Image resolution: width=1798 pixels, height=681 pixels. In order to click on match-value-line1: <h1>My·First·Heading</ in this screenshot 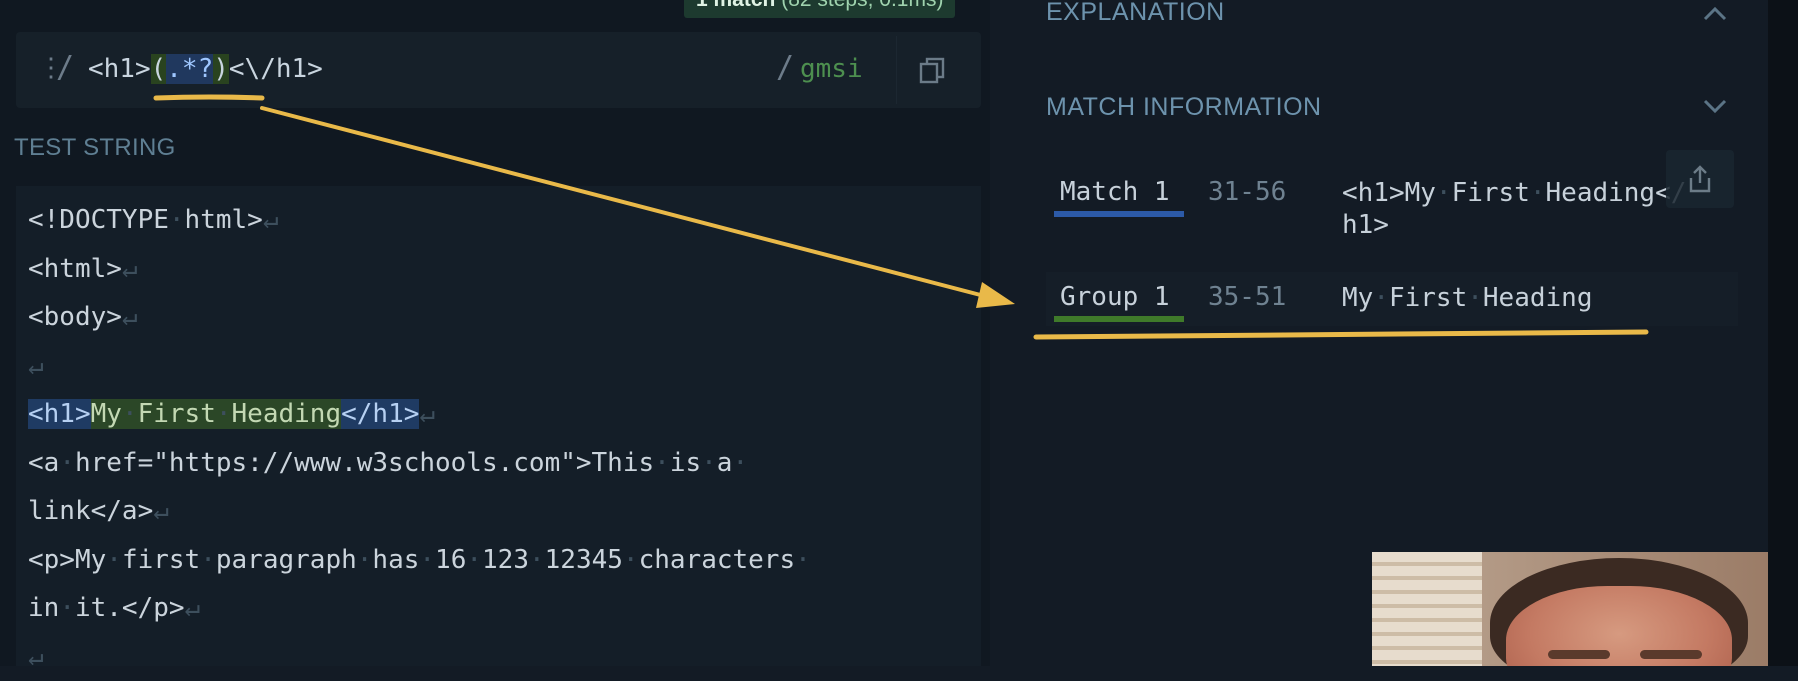, I will do `click(1514, 193)`.